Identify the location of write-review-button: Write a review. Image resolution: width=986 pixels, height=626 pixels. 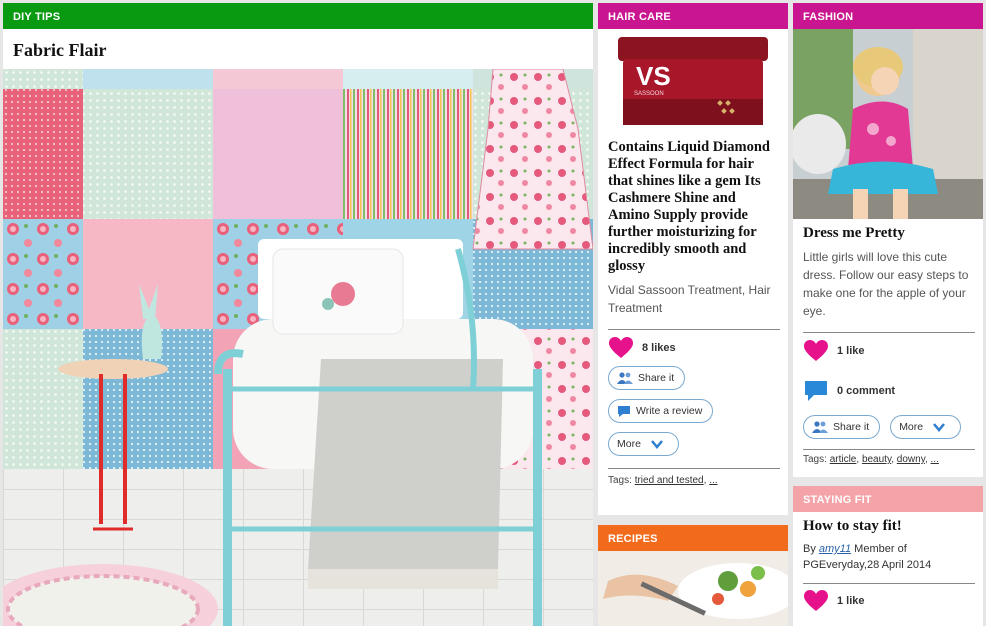
(661, 411).